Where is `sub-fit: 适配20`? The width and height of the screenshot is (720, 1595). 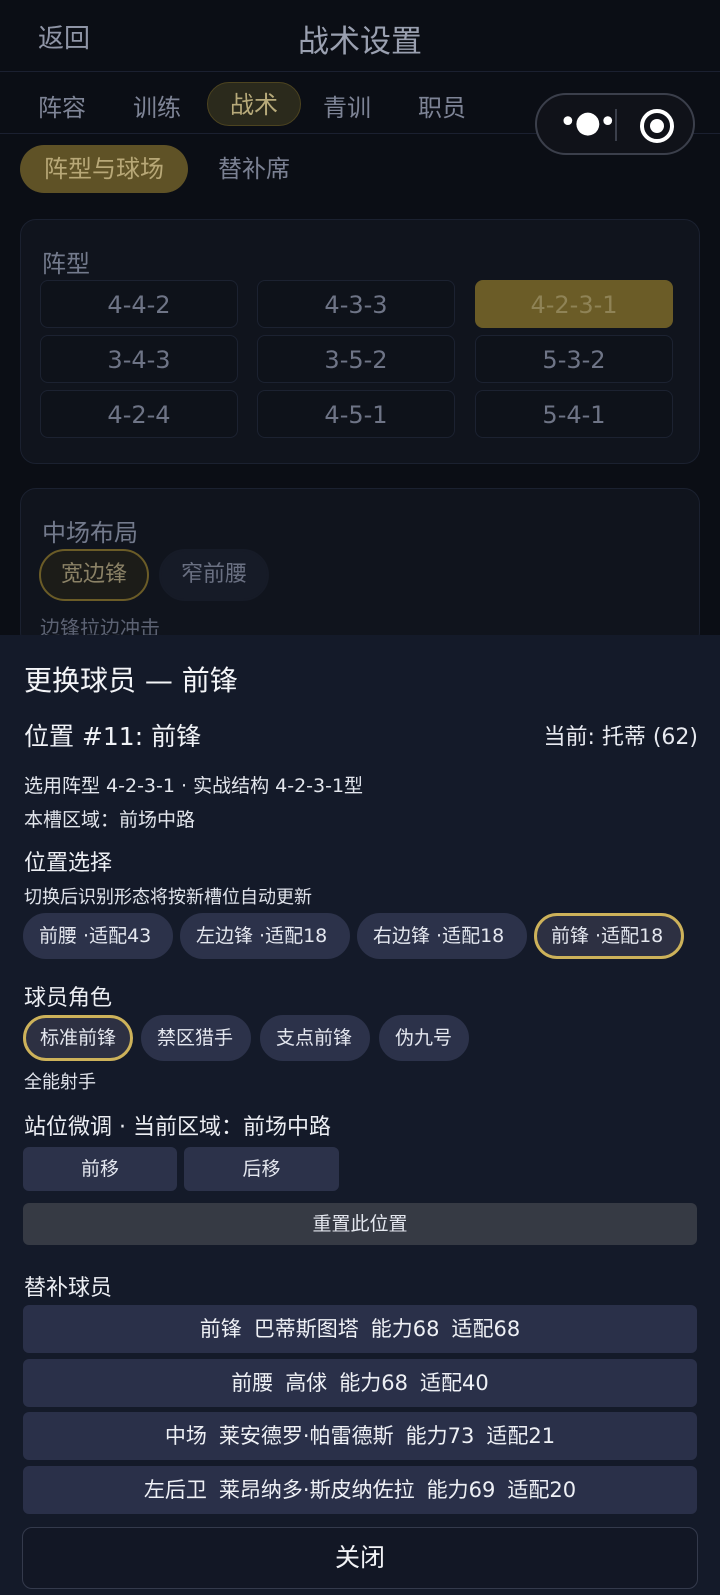 sub-fit: 适配20 is located at coordinates (542, 1490).